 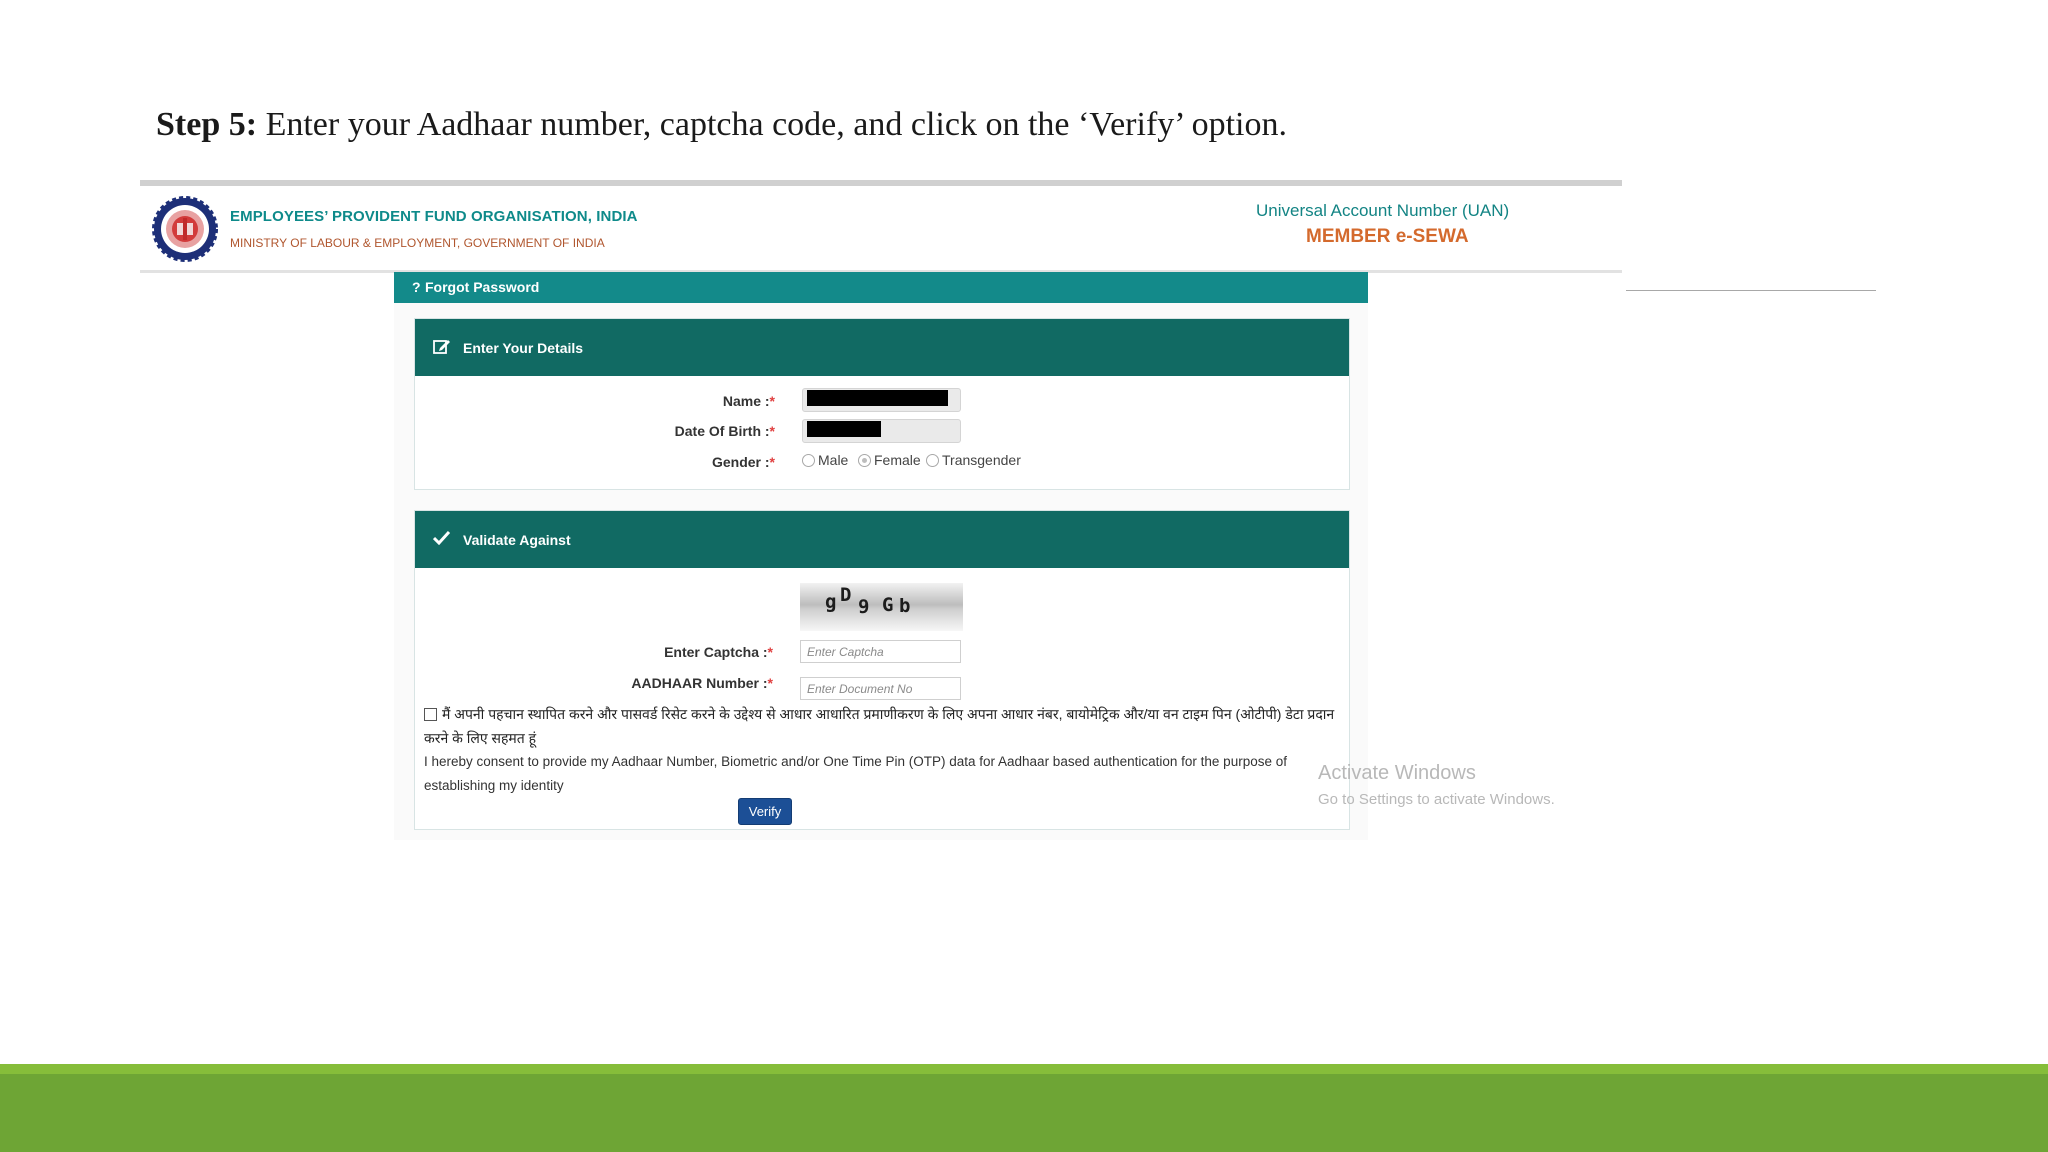 What do you see at coordinates (845, 595) in the screenshot?
I see `captcha-char: D` at bounding box center [845, 595].